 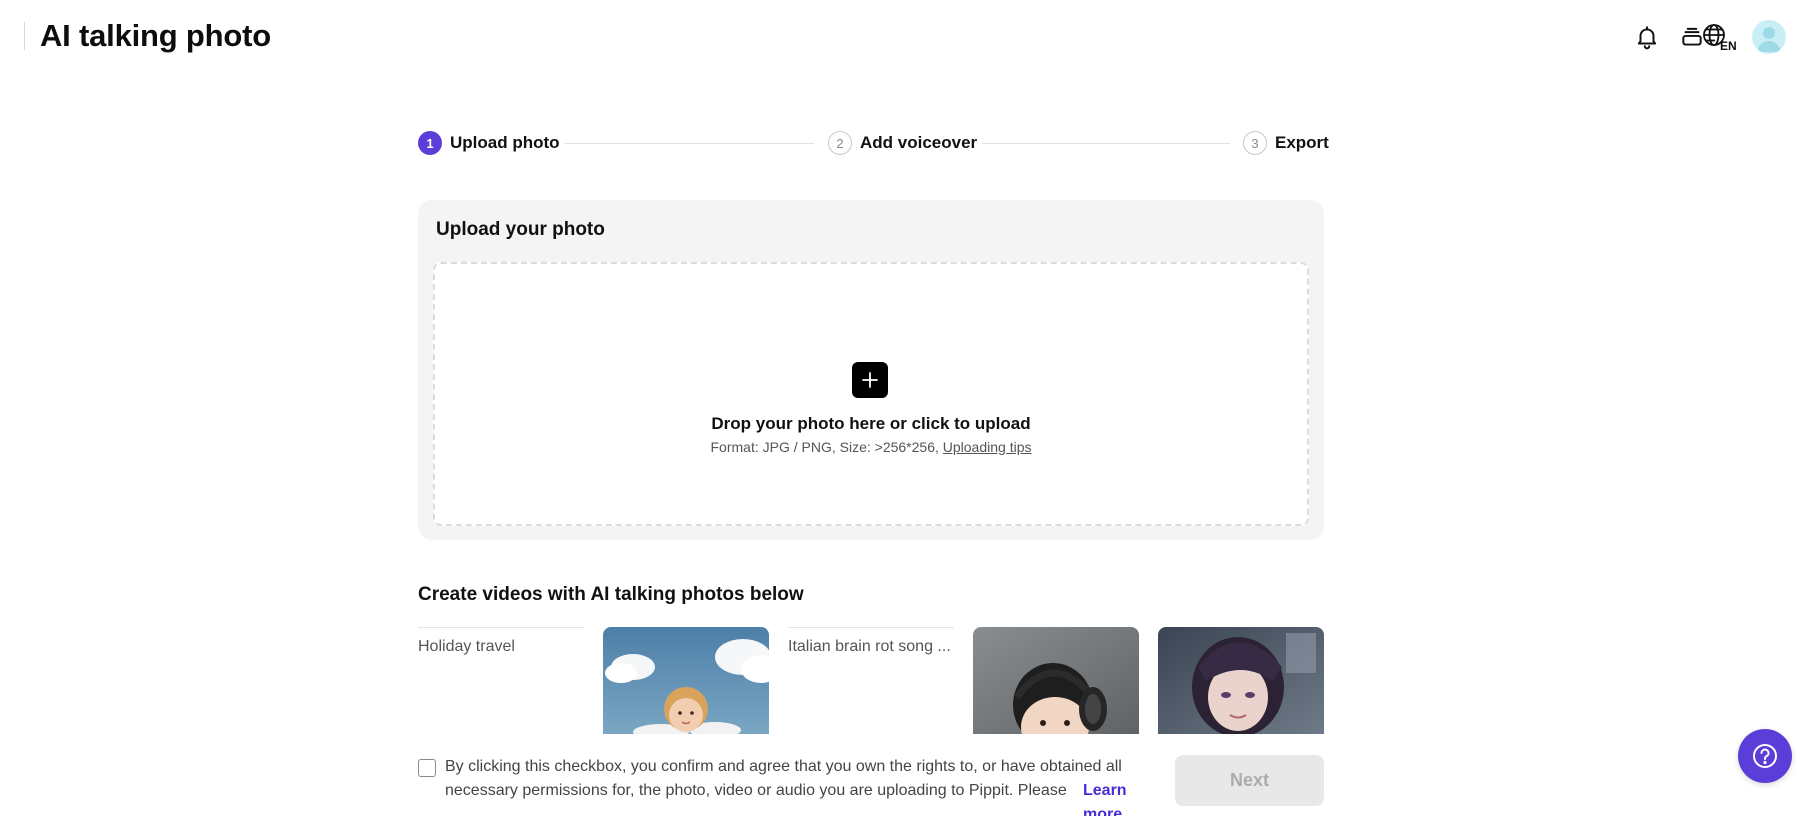 I want to click on format-text: Format: JPG / PNG, Size: >256*256,, so click(x=826, y=447).